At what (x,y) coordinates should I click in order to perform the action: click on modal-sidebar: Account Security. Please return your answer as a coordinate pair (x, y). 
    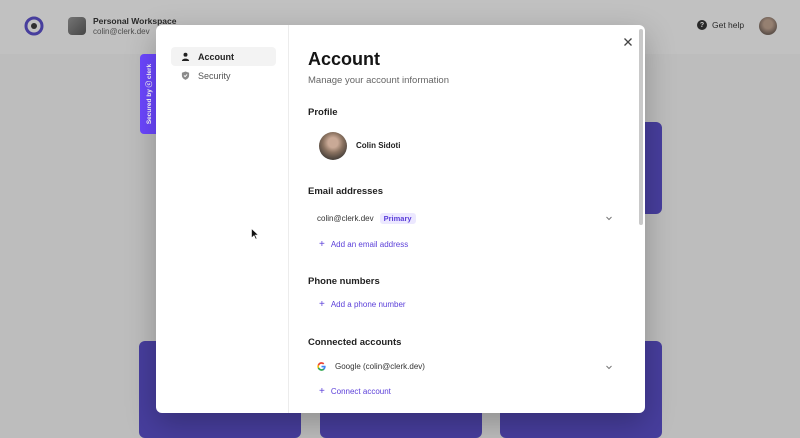
    Looking at the image, I should click on (222, 219).